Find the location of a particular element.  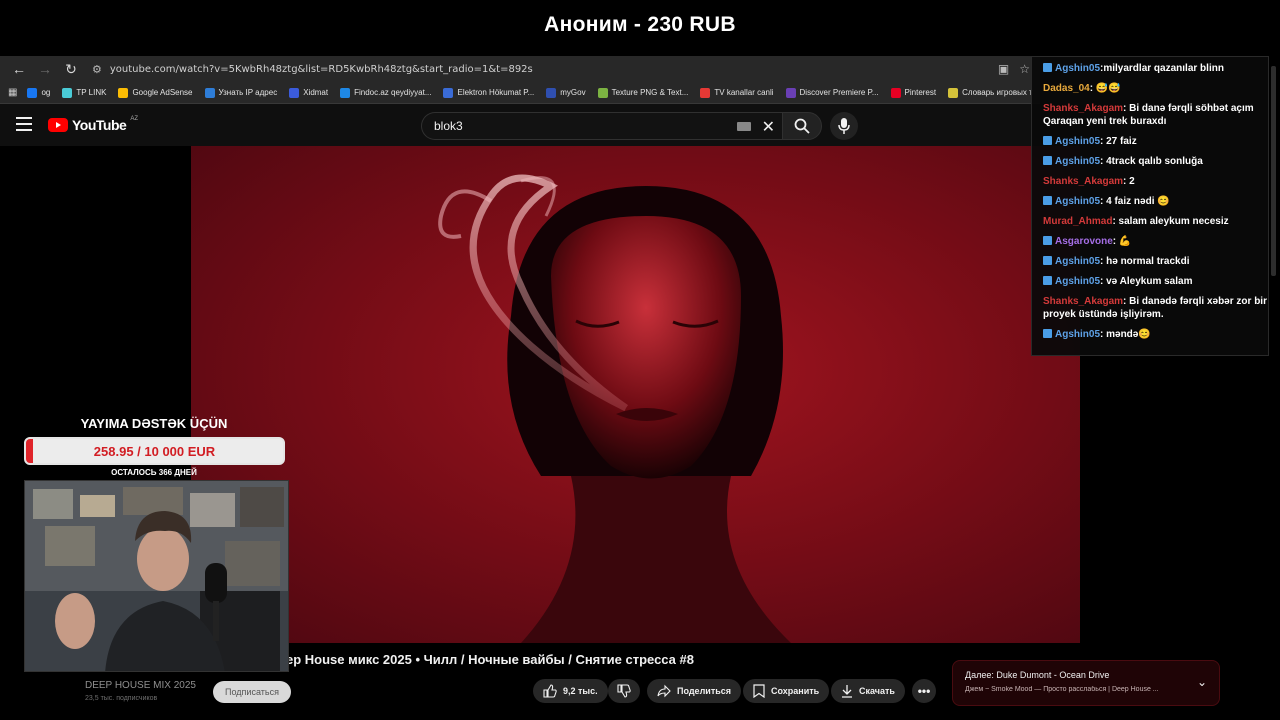

donation-alert: Аноним - 230 RUB is located at coordinates (640, 24).